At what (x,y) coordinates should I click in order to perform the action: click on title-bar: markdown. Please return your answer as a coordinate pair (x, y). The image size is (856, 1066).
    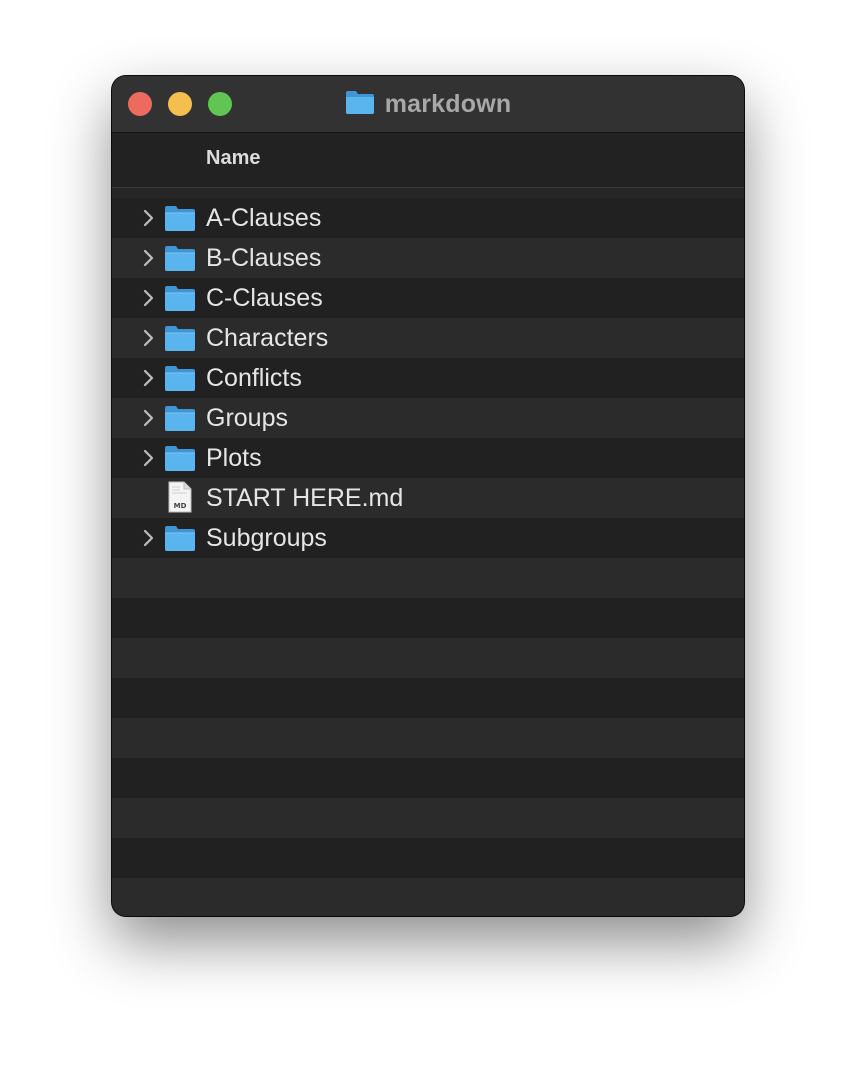
    Looking at the image, I should click on (428, 104).